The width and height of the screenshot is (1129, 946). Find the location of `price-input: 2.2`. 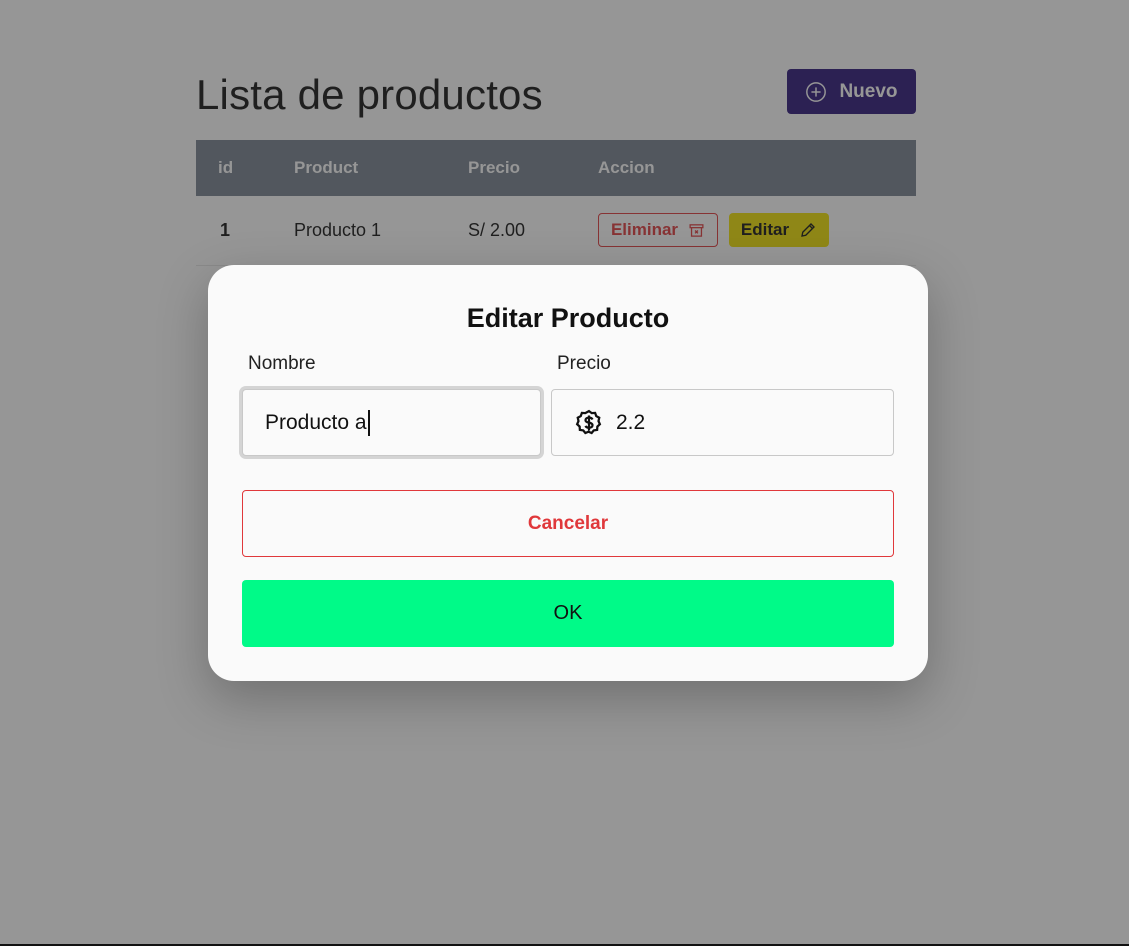

price-input: 2.2 is located at coordinates (722, 422).